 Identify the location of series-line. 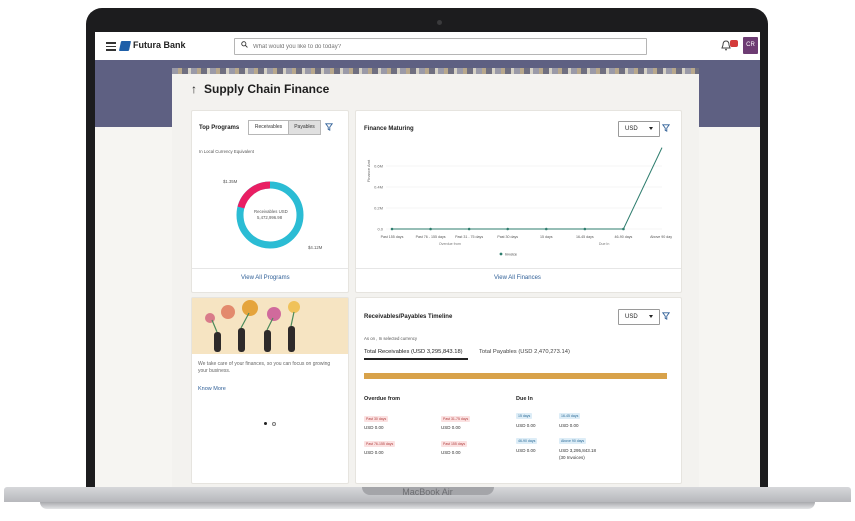
(527, 188).